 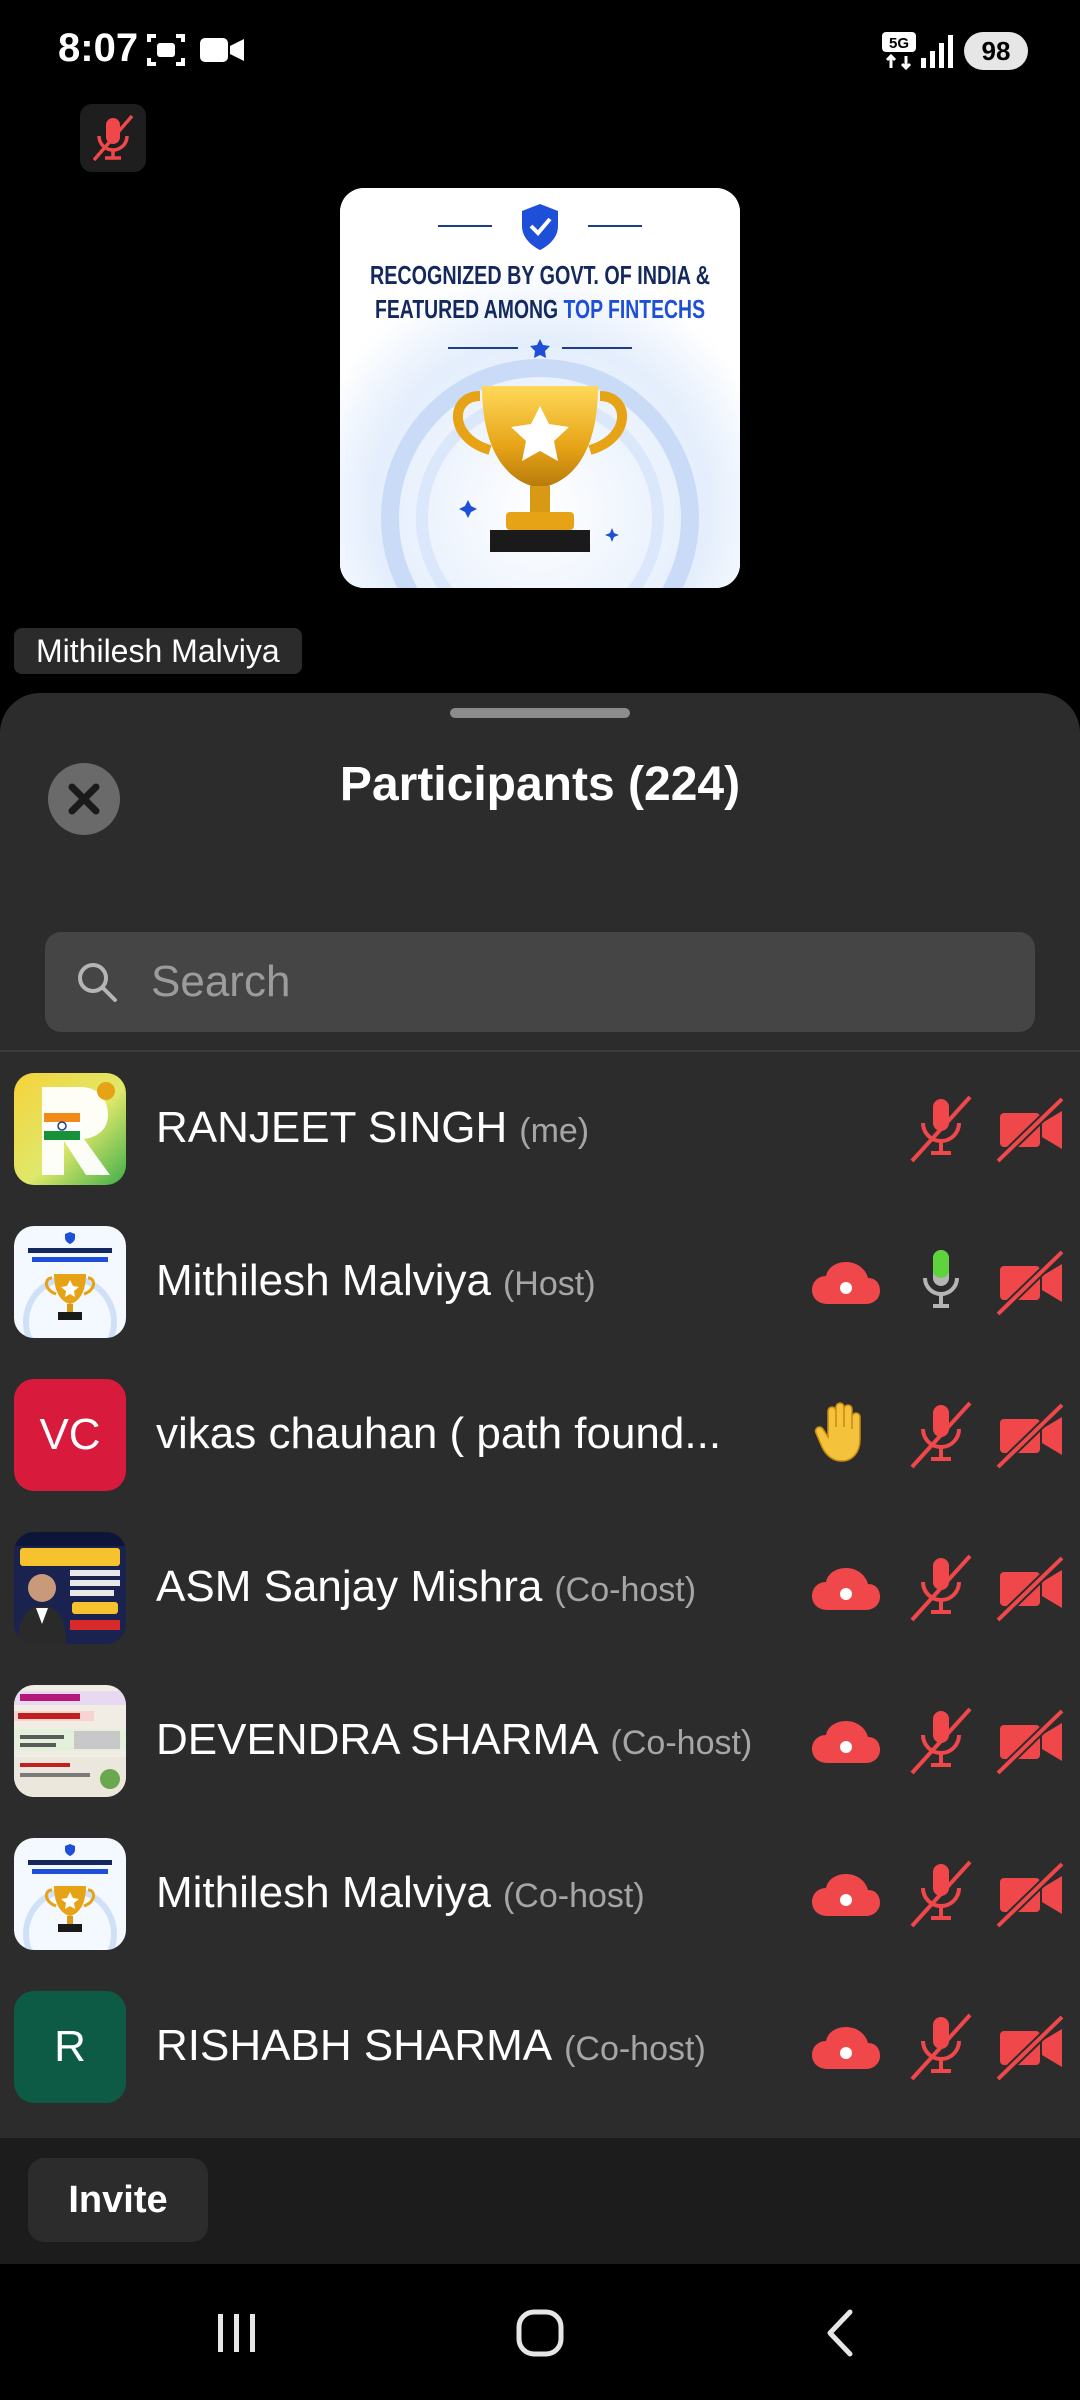 What do you see at coordinates (222, 50) in the screenshot?
I see `video-recording-icon` at bounding box center [222, 50].